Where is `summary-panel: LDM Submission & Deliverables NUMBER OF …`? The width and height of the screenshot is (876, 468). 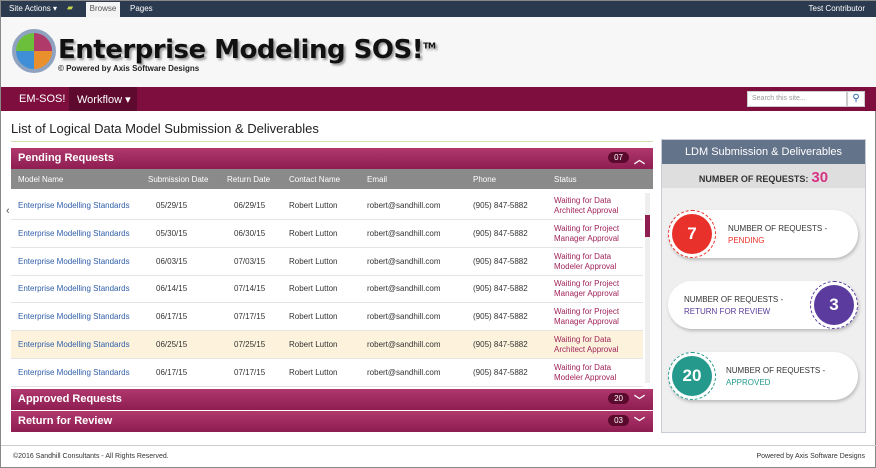 summary-panel: LDM Submission & Deliverables NUMBER OF … is located at coordinates (763, 286).